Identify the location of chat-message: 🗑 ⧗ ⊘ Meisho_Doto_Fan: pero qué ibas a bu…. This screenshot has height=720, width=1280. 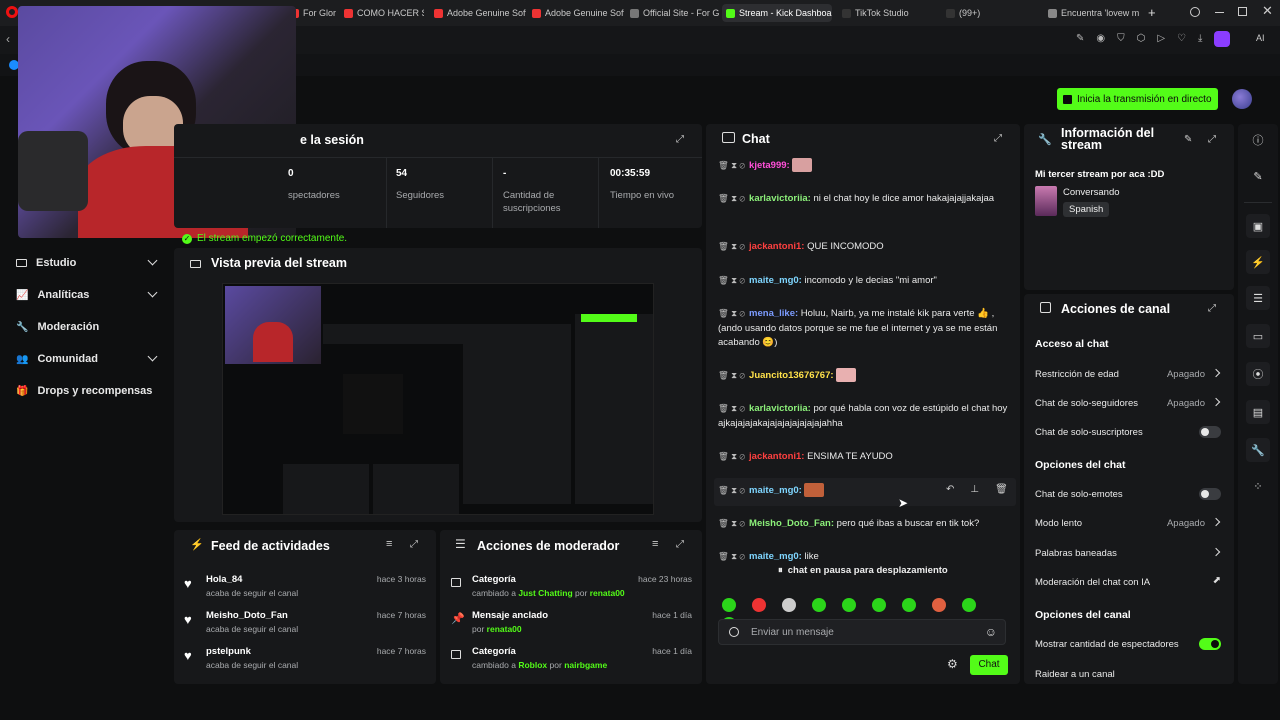
(849, 523).